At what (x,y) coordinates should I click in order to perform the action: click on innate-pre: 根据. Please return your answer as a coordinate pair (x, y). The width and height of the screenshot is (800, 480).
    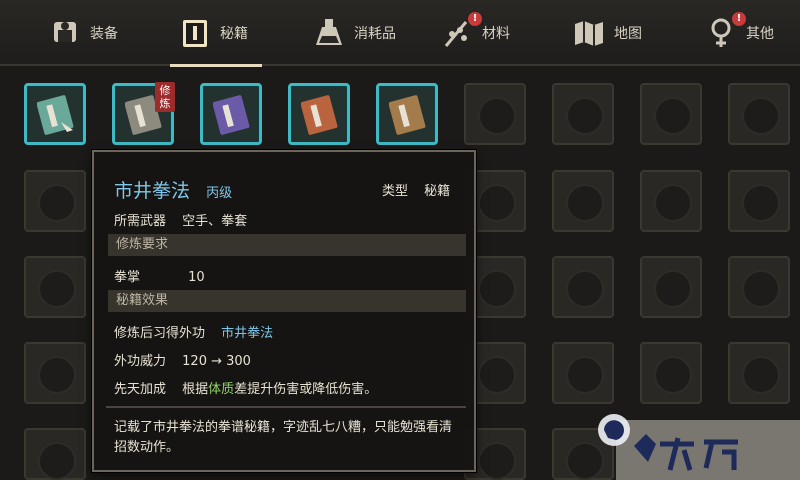
    Looking at the image, I should click on (195, 389).